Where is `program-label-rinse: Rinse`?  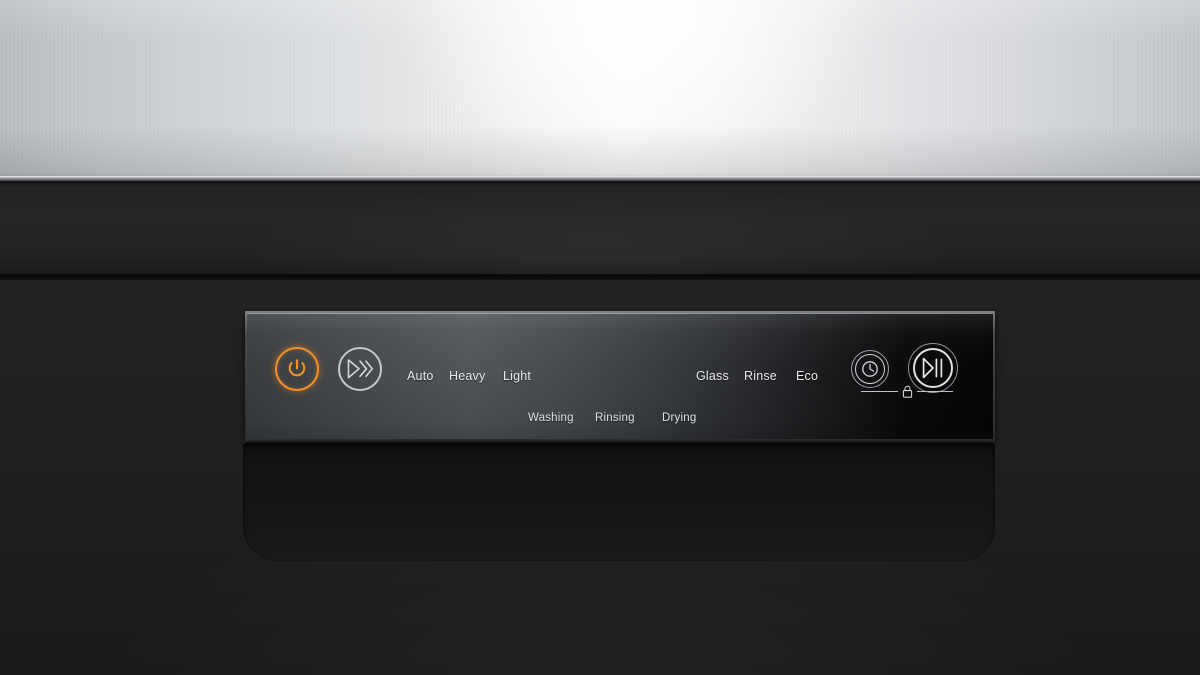 program-label-rinse: Rinse is located at coordinates (760, 376).